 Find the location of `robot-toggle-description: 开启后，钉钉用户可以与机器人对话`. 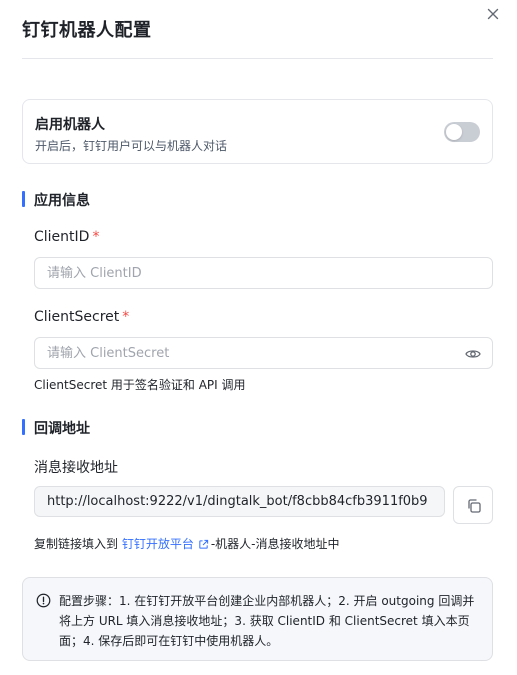

robot-toggle-description: 开启后，钉钉用户可以与机器人对话 is located at coordinates (131, 146).